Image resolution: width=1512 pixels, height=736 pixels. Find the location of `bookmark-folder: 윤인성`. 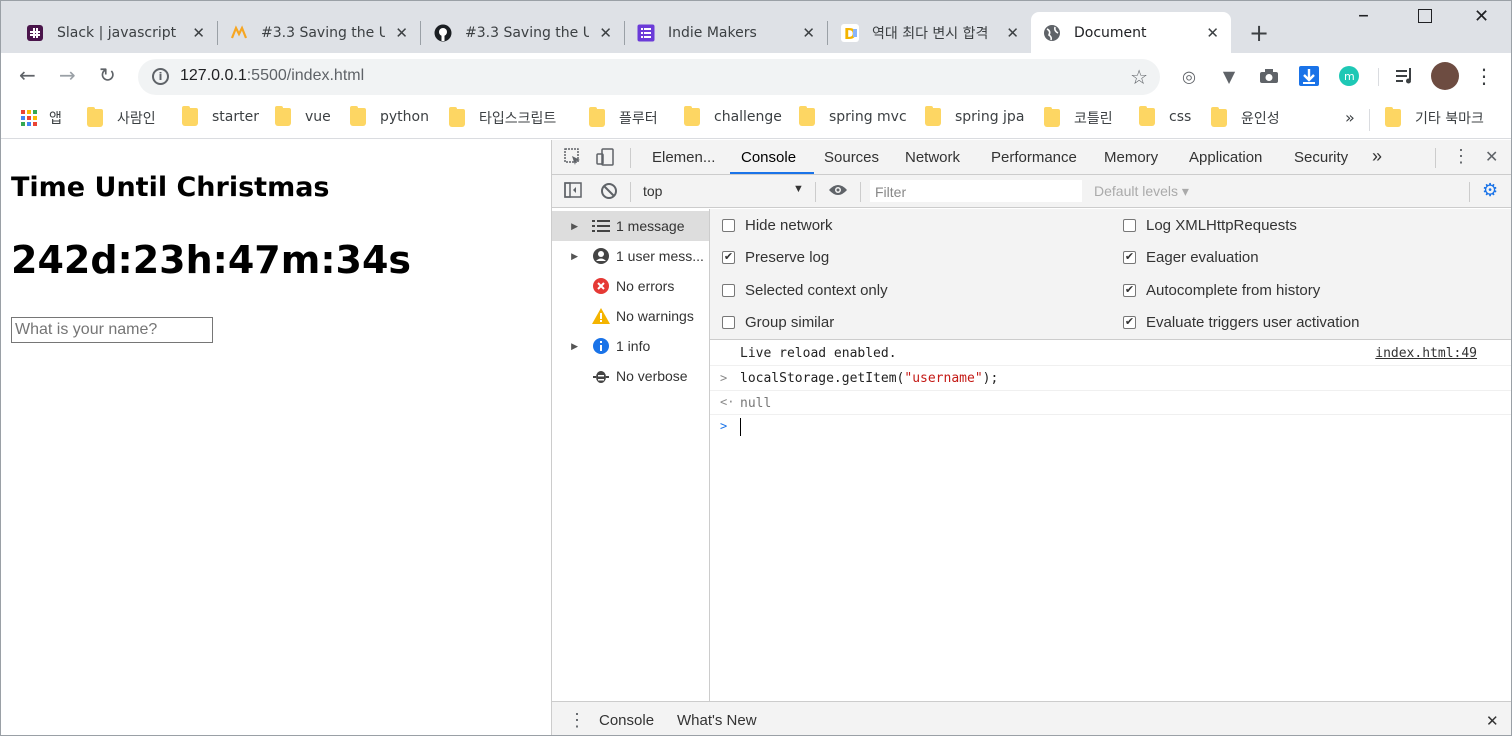

bookmark-folder: 윤인성 is located at coordinates (1245, 117).